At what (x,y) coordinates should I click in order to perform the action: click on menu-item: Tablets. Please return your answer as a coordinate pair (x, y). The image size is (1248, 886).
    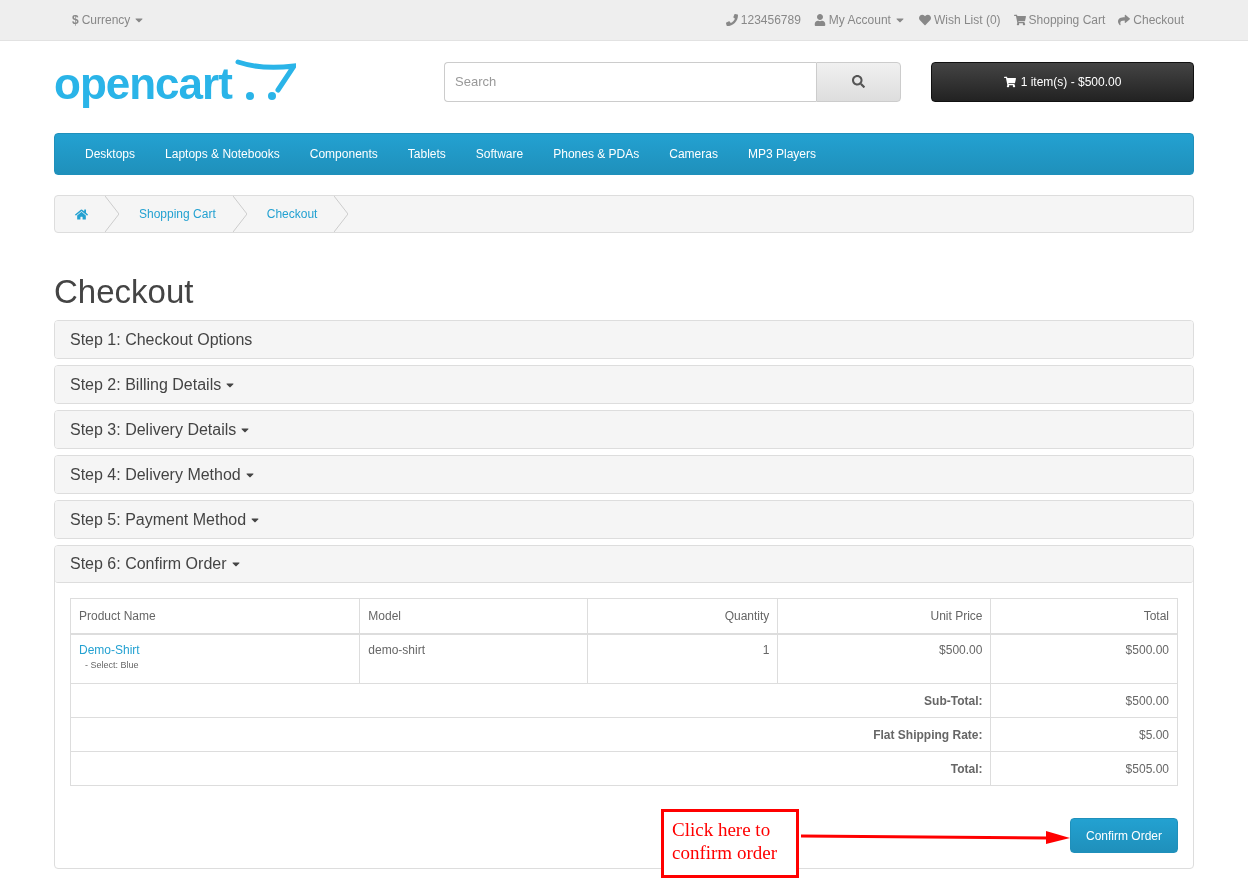
    Looking at the image, I should click on (426, 154).